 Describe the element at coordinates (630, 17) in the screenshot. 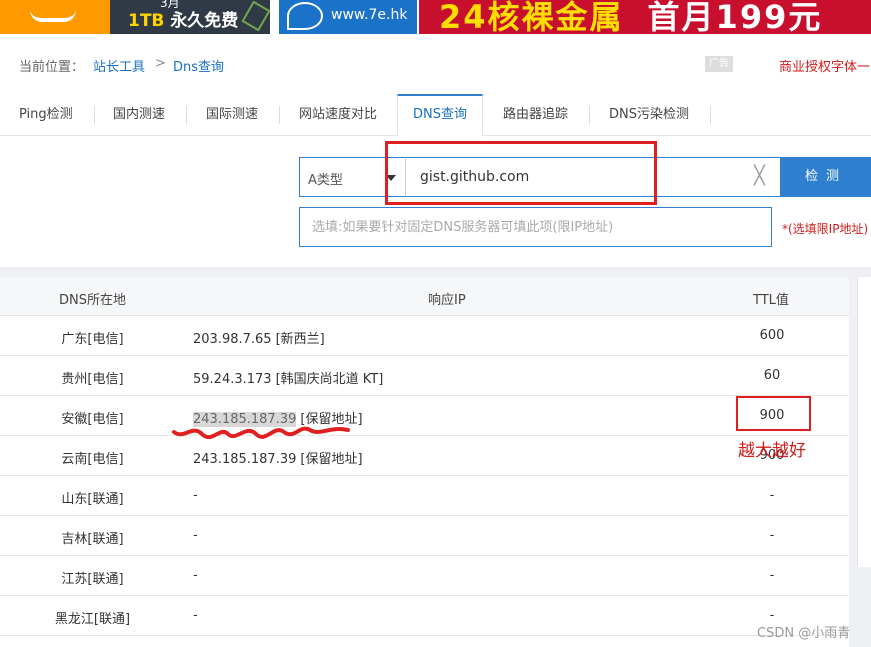

I see `banner-server-text: 24核裸金属 首月199元` at that location.